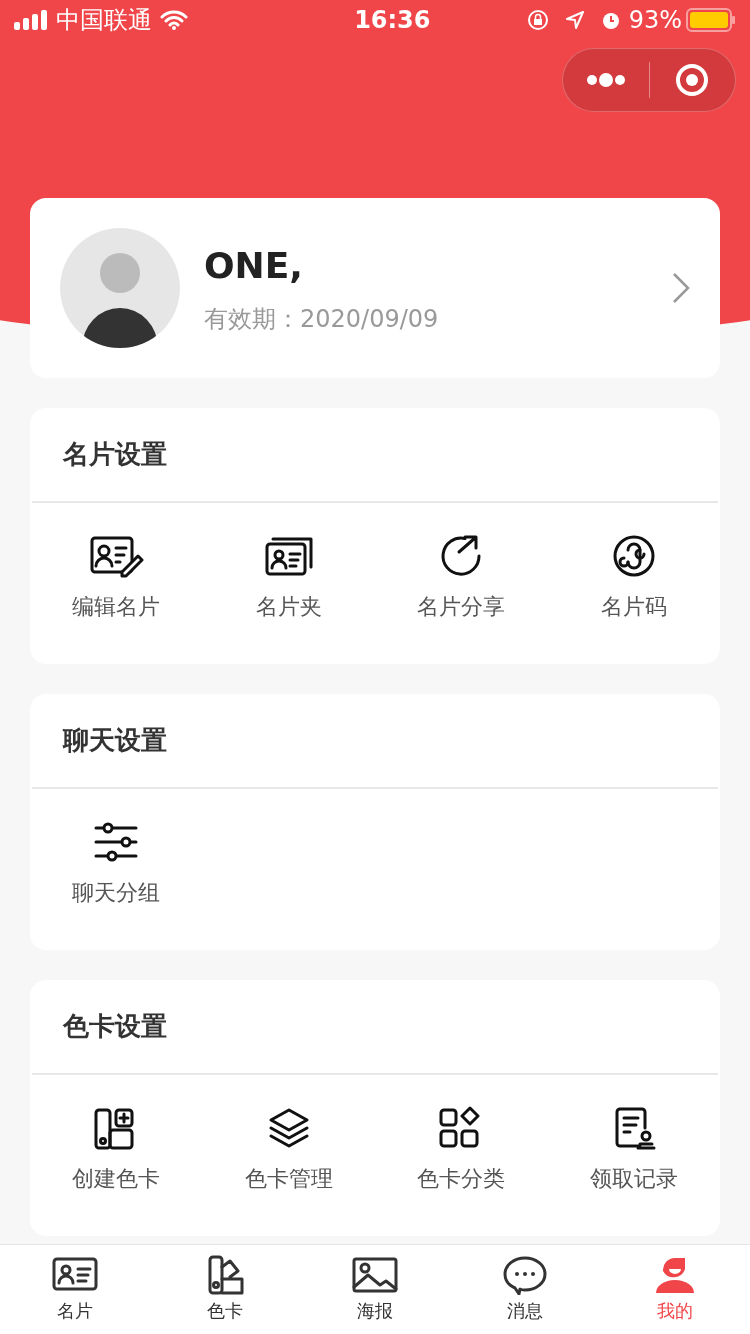 The height and width of the screenshot is (1334, 750). I want to click on tab-bar-item: 我的, so click(675, 1289).